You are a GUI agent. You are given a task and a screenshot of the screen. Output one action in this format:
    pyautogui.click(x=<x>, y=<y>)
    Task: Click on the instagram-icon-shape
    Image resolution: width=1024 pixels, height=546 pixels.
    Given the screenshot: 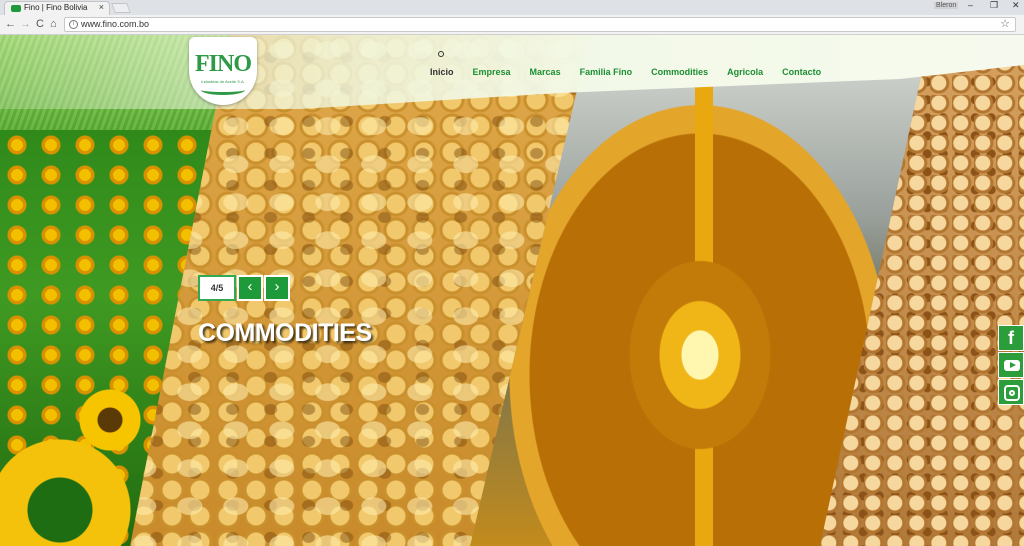 What is the action you would take?
    pyautogui.click(x=1012, y=393)
    